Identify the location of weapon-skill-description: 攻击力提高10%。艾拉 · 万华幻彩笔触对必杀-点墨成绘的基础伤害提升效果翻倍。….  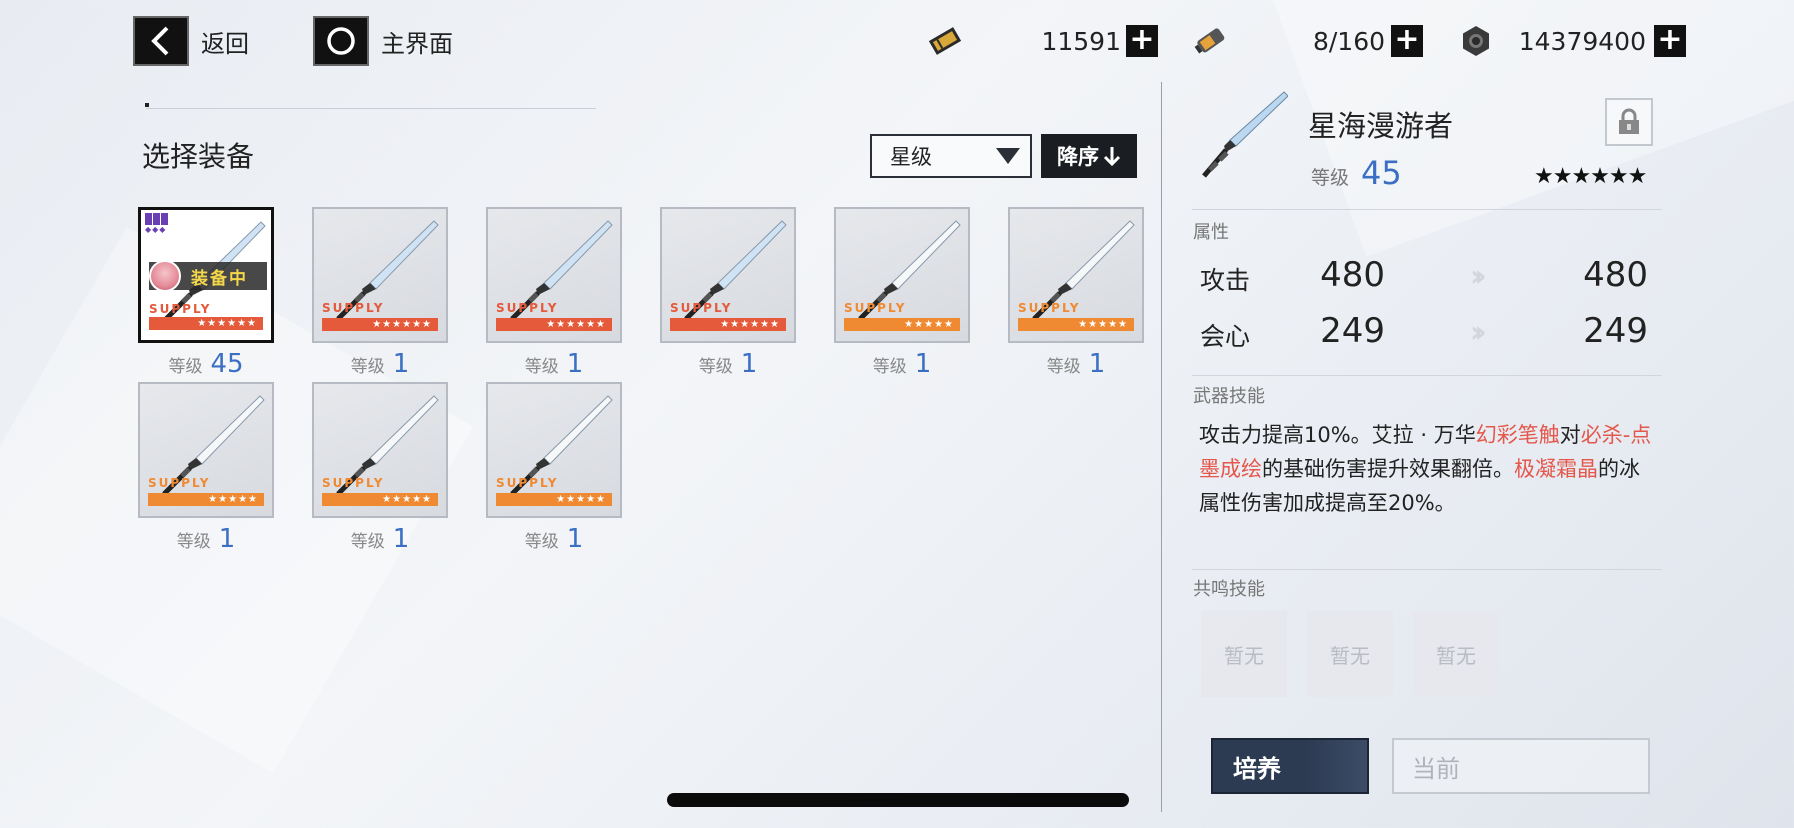
(1429, 469).